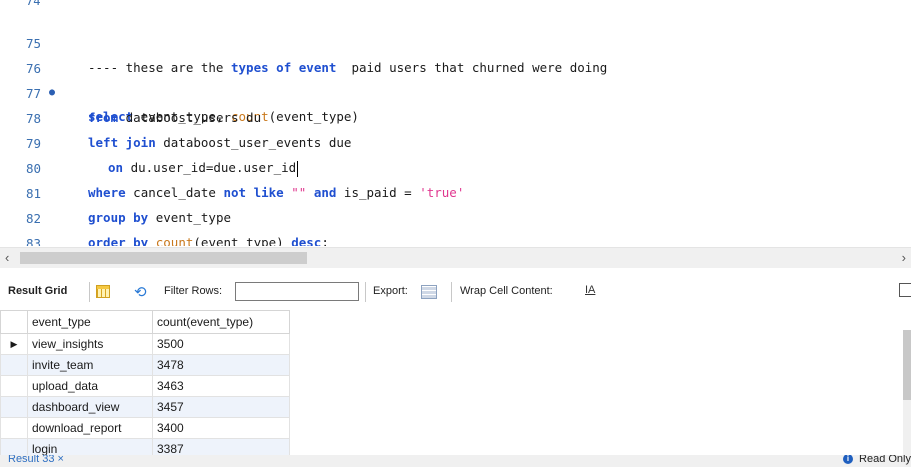 Image resolution: width=911 pixels, height=467 pixels. I want to click on result-tab-label: Result 33, so click(31, 460).